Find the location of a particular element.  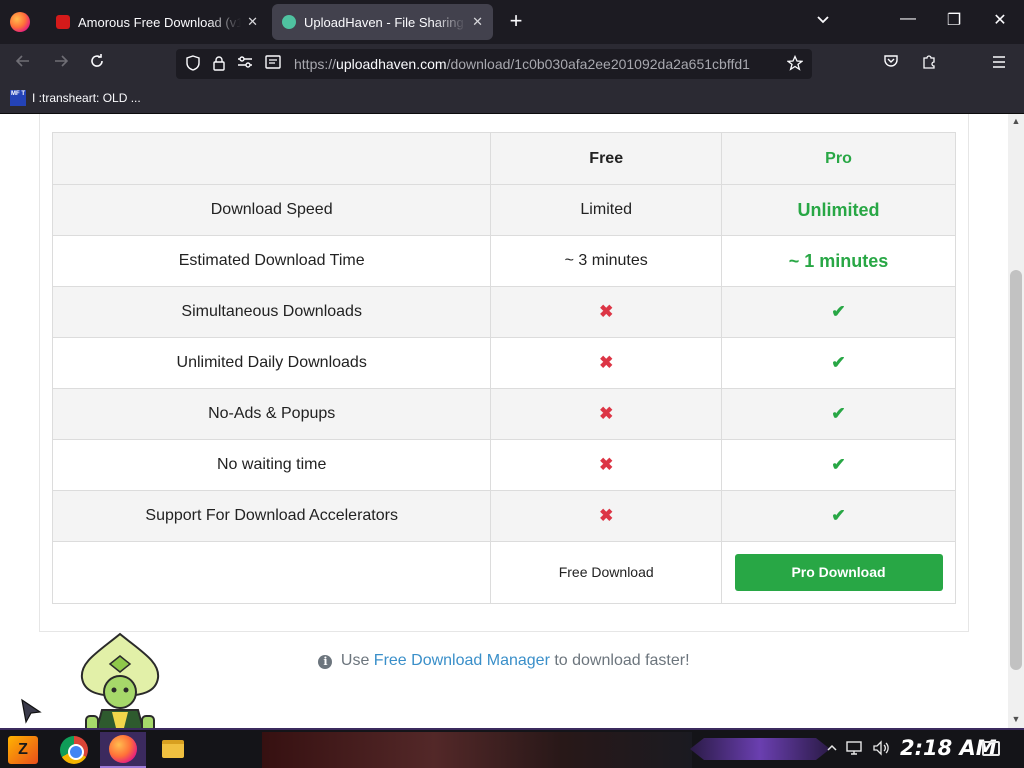

table-row: Simultaneous Downloads ✖ ✔ is located at coordinates (503, 312).